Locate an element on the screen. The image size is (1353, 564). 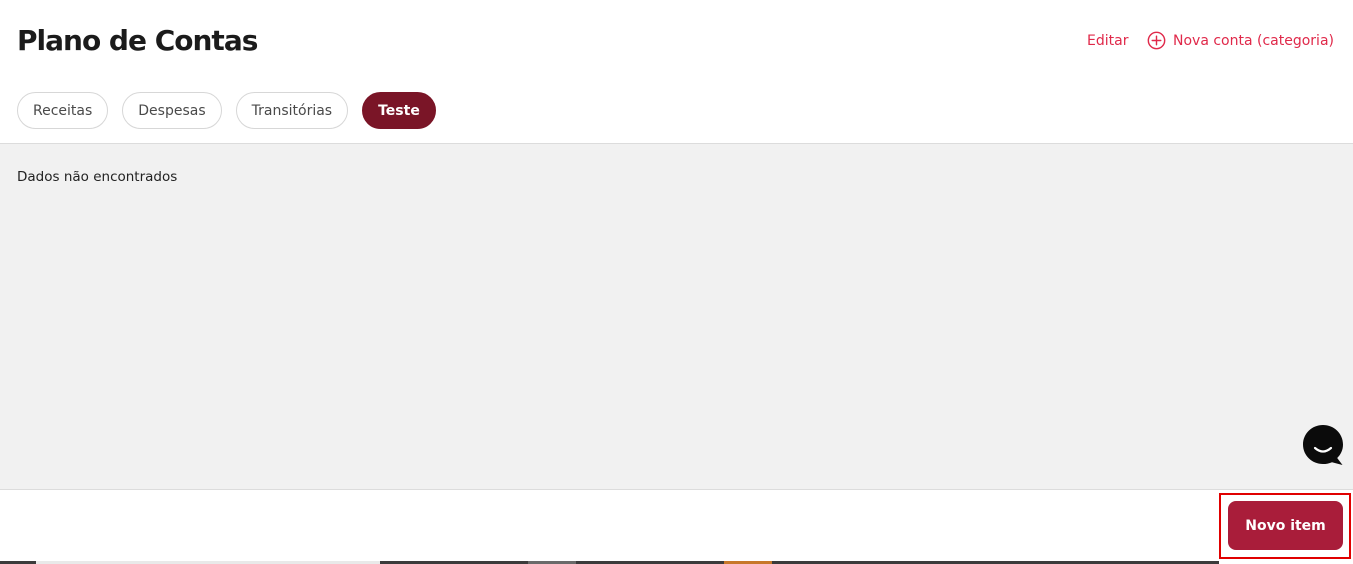
tab-despesas: Despesas is located at coordinates (172, 110).